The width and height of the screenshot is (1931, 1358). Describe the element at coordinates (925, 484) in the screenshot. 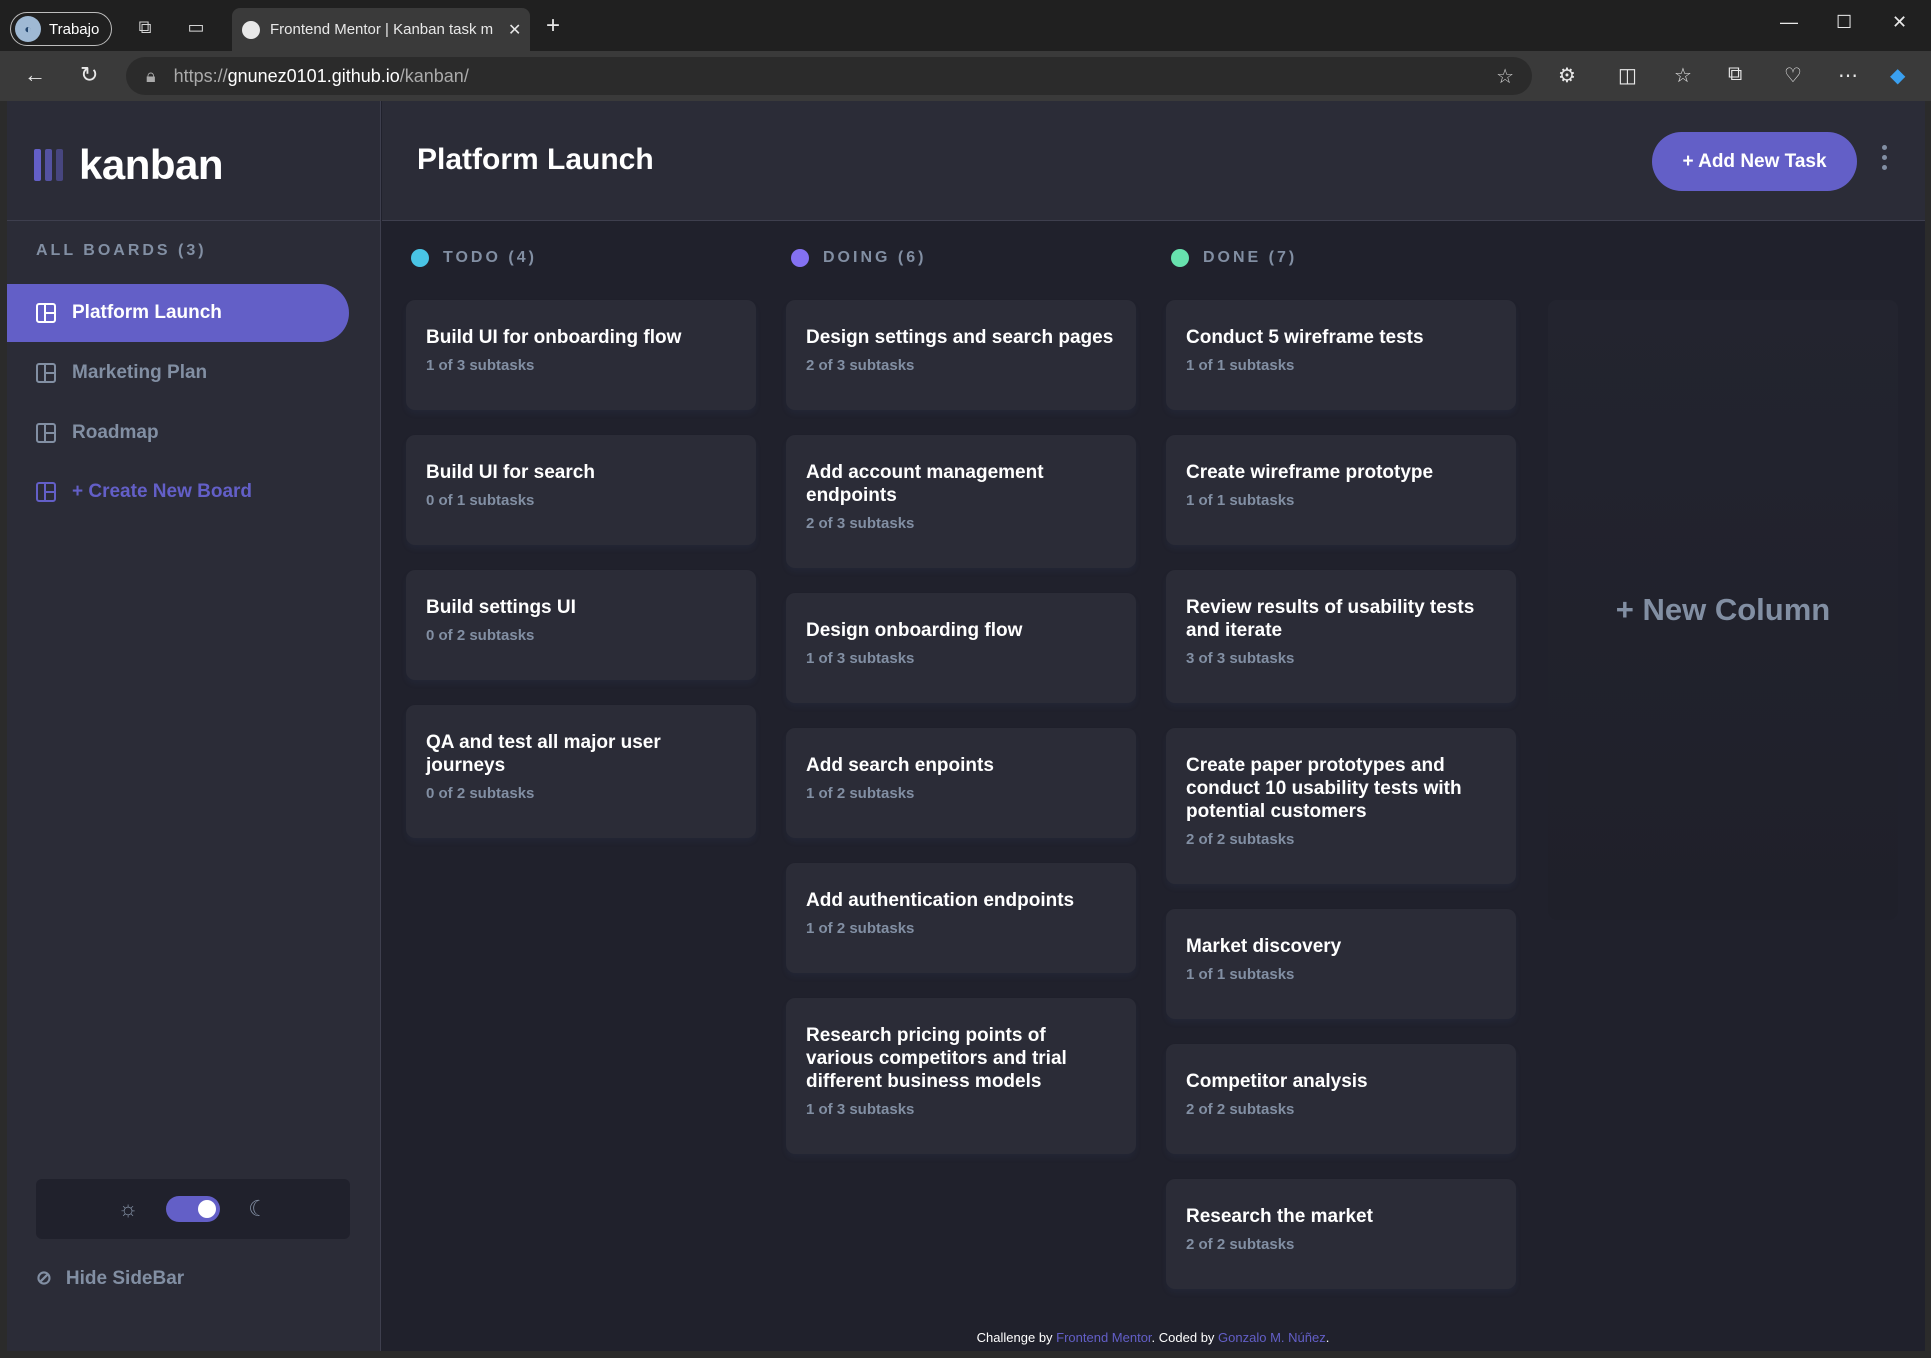

I see `task-title: Add account management endpoints` at that location.